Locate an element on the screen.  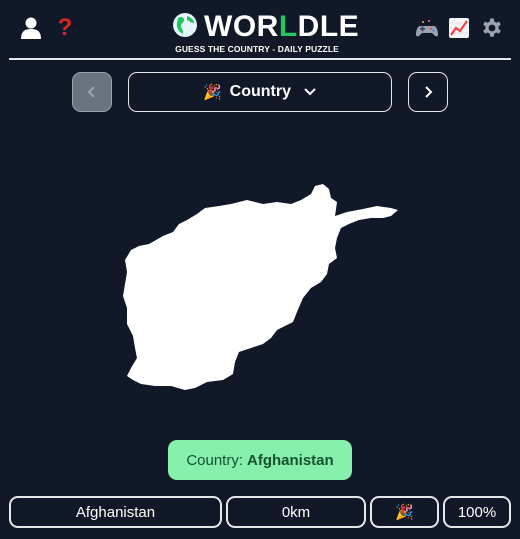
logo-suffix: DLE is located at coordinates (328, 26).